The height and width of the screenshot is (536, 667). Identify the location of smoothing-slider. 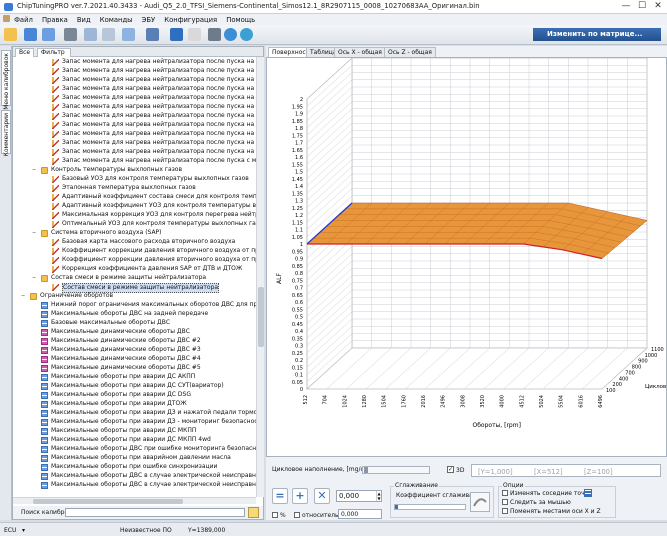
(430, 507).